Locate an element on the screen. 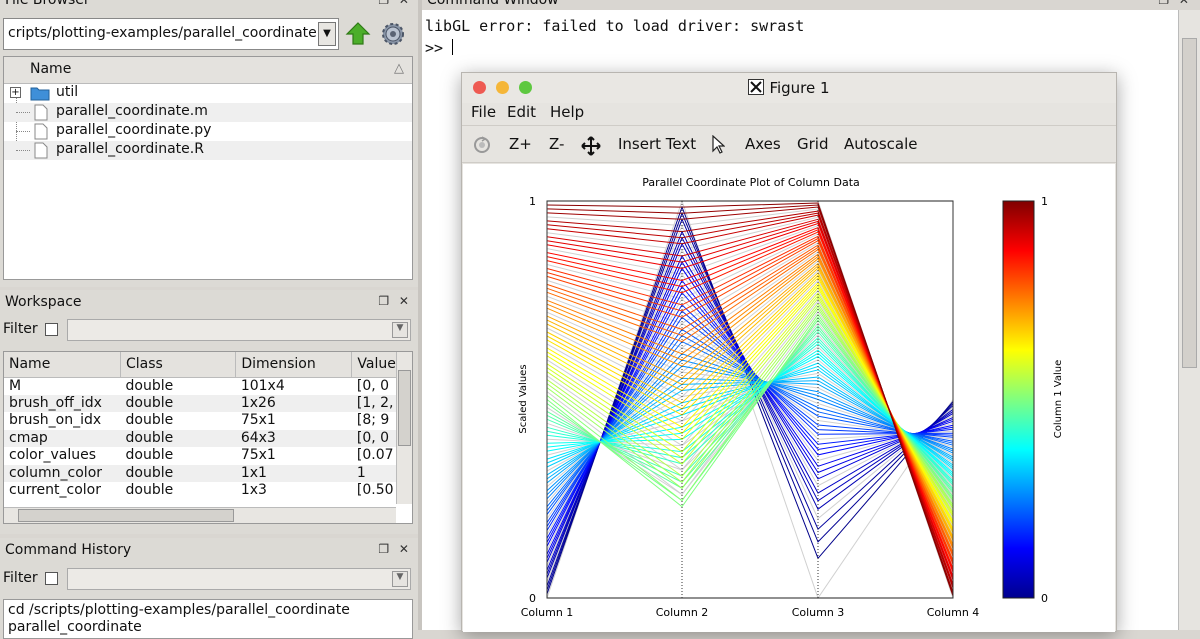 The image size is (1200, 639). y-axis-label: Scaled Values is located at coordinates (523, 398).